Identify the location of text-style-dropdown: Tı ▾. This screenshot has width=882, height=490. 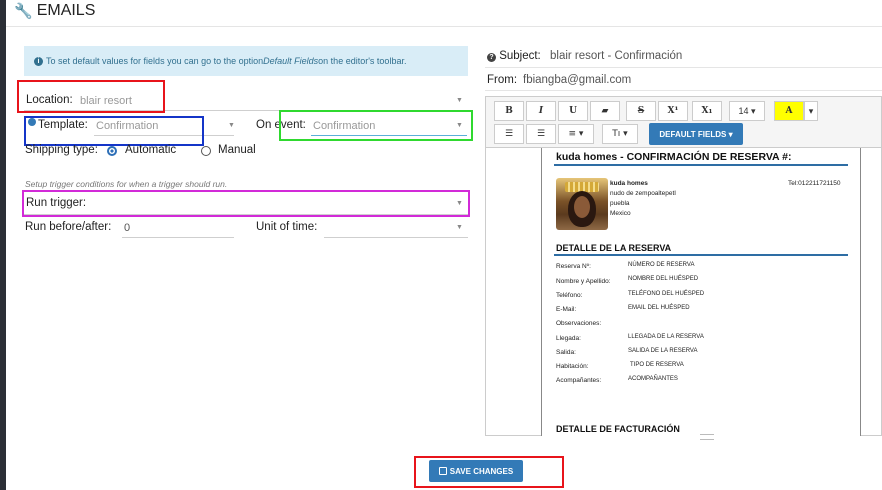
(620, 134).